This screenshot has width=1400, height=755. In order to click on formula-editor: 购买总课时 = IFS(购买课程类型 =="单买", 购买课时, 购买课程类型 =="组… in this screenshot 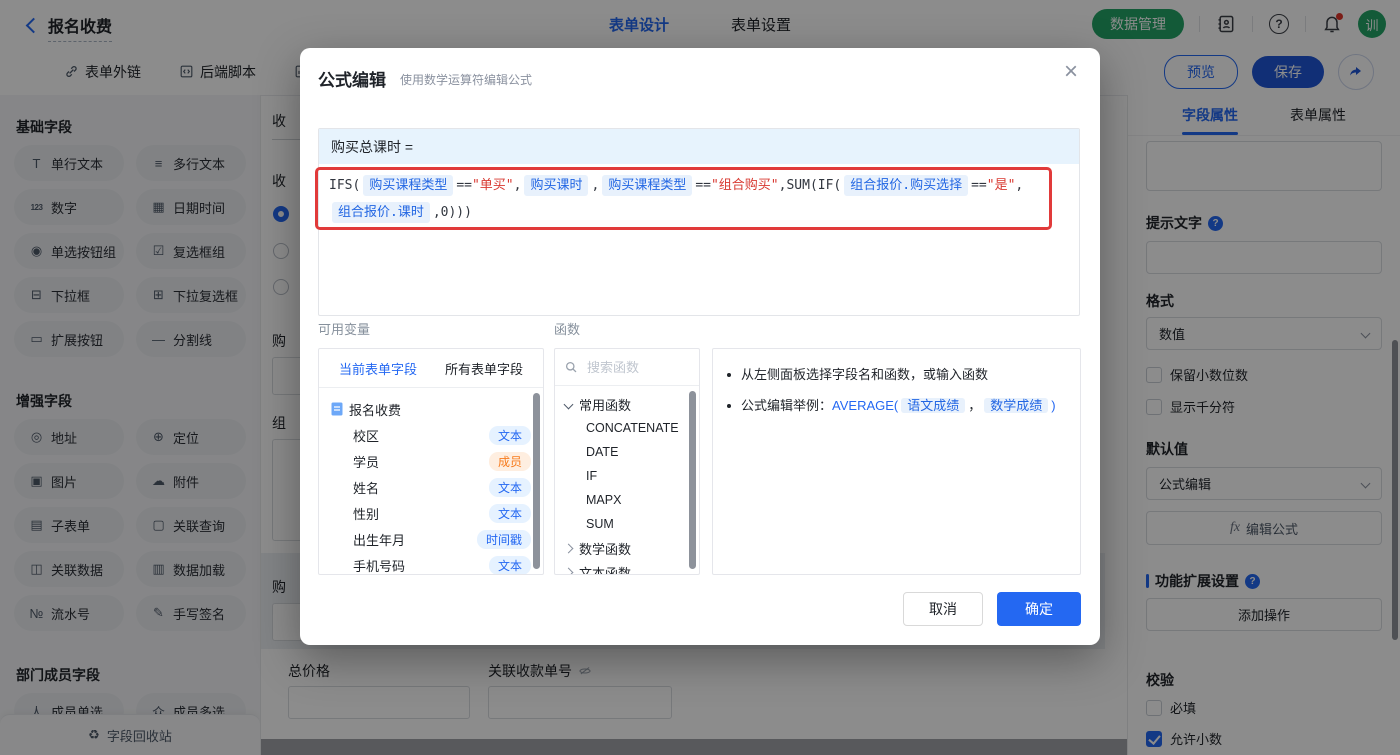, I will do `click(699, 222)`.